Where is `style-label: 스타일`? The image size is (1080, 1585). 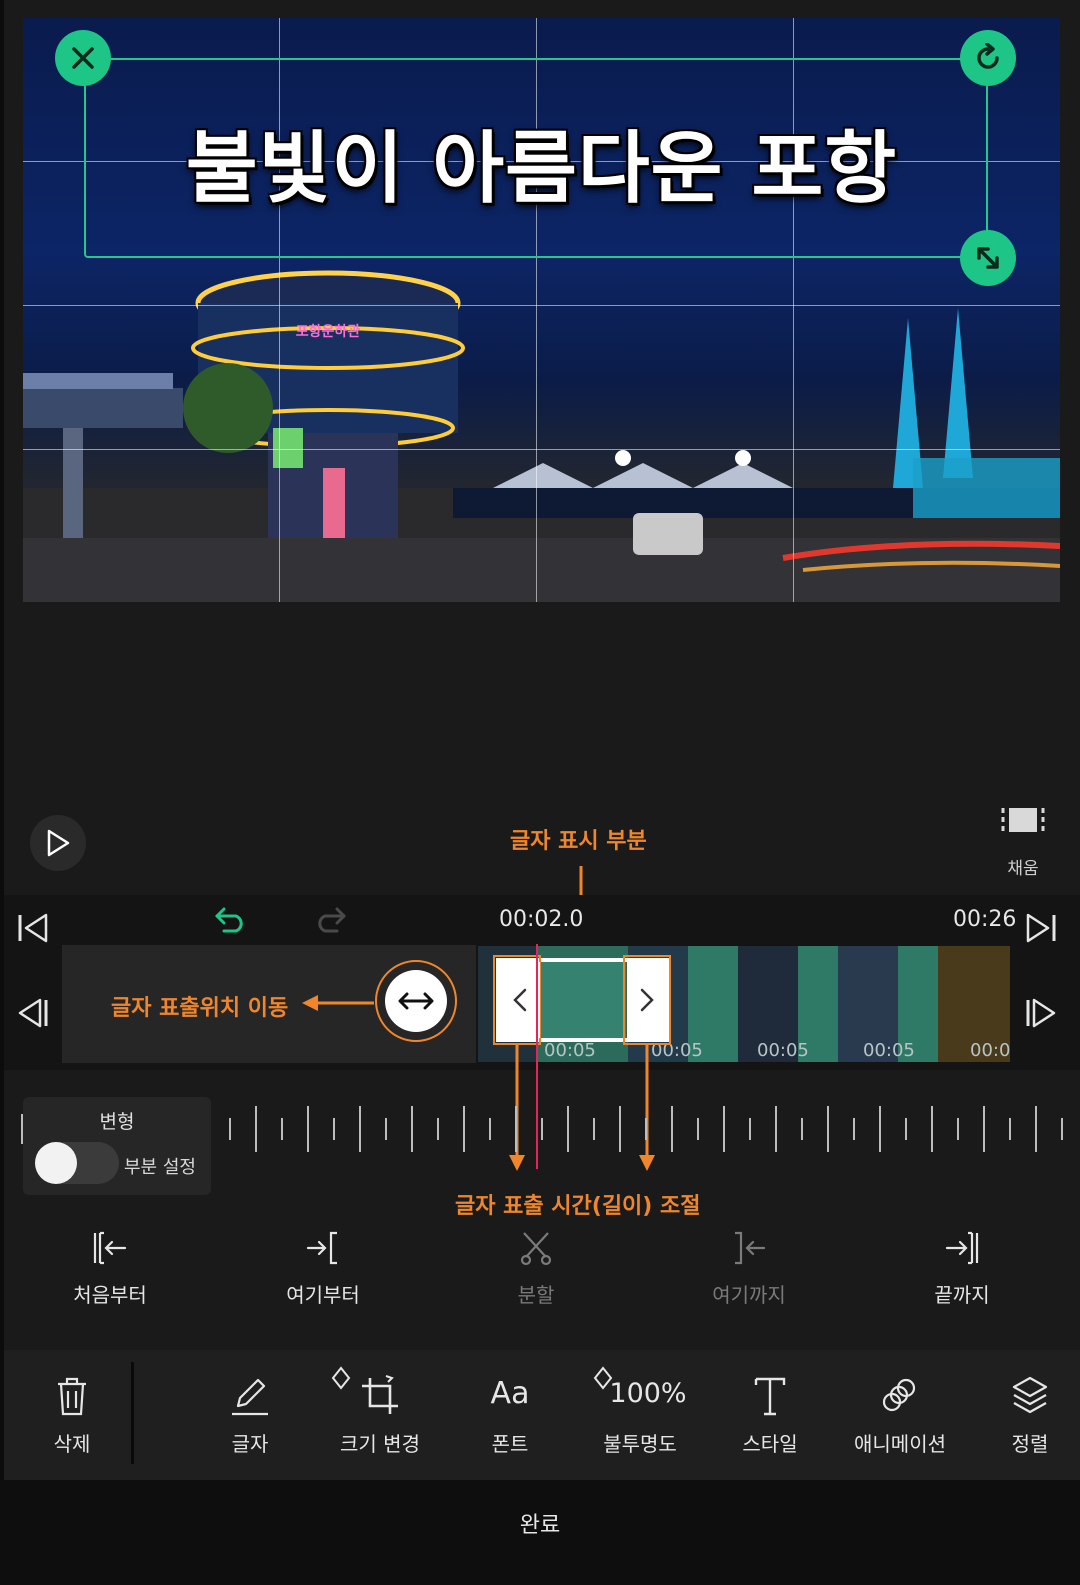 style-label: 스타일 is located at coordinates (770, 1444).